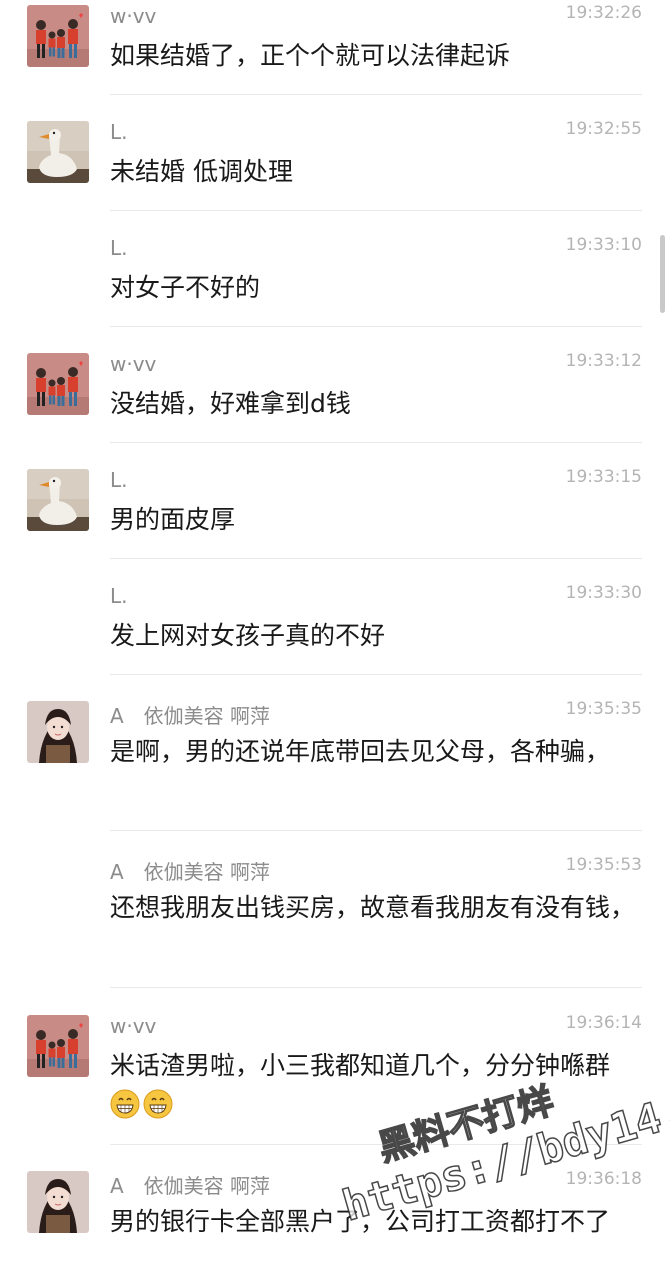  Describe the element at coordinates (603, 129) in the screenshot. I see `message-time: 19:32:55` at that location.